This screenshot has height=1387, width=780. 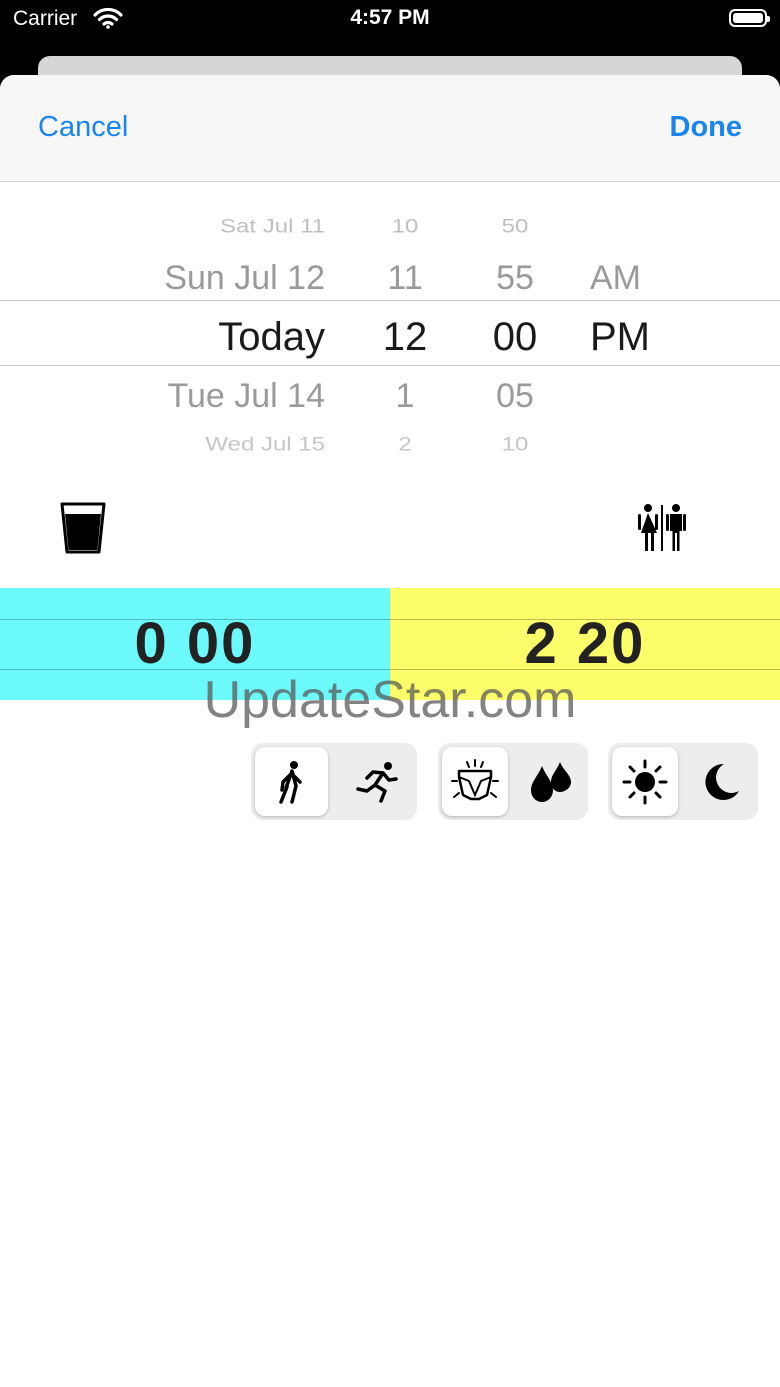 I want to click on picker-minute-item: 10, so click(x=515, y=445).